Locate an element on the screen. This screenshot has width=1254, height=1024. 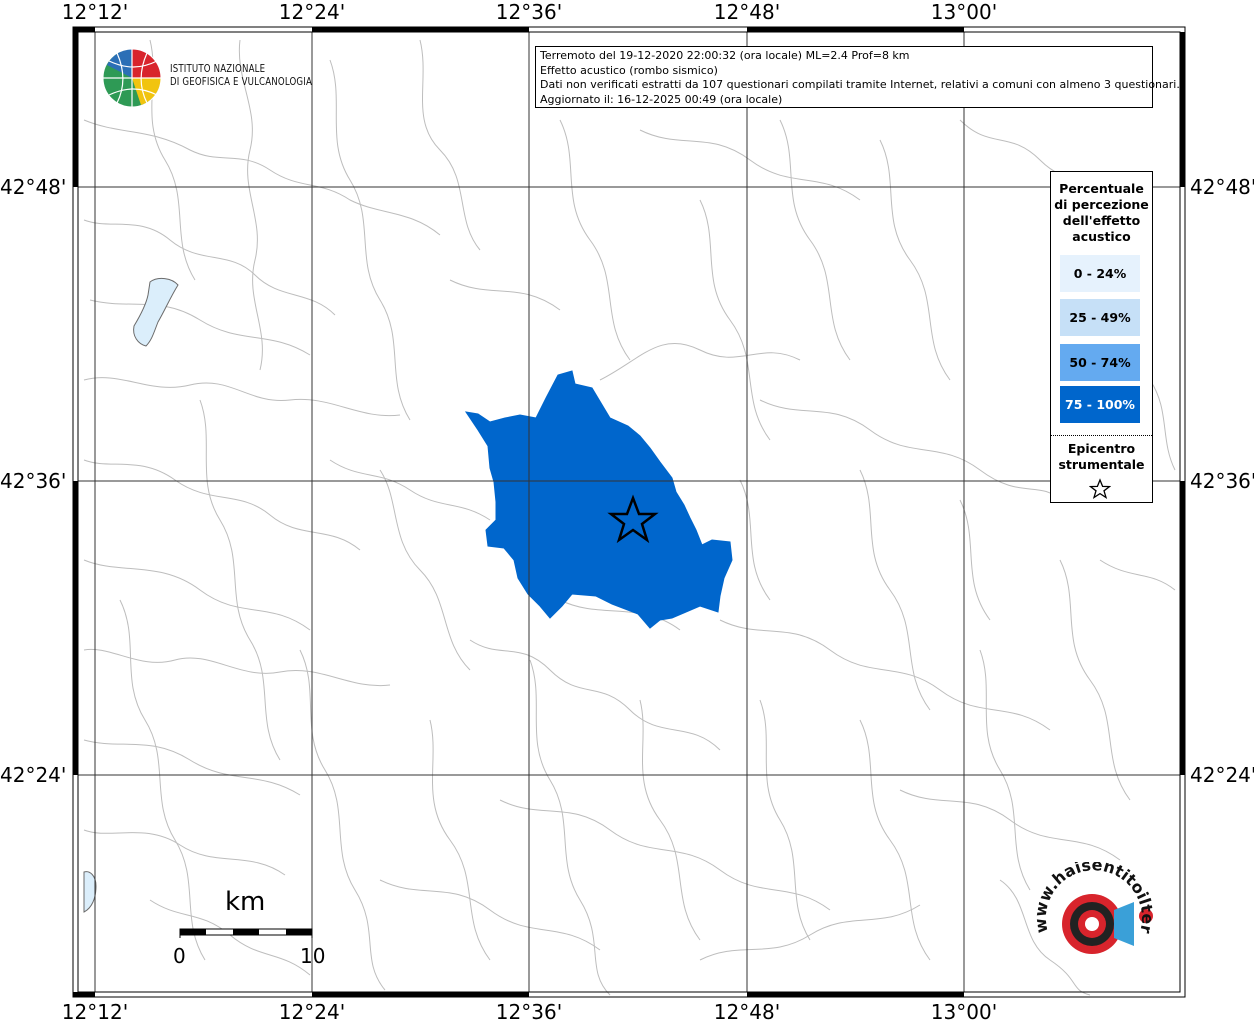
star-outline-icon is located at coordinates (1100, 489).